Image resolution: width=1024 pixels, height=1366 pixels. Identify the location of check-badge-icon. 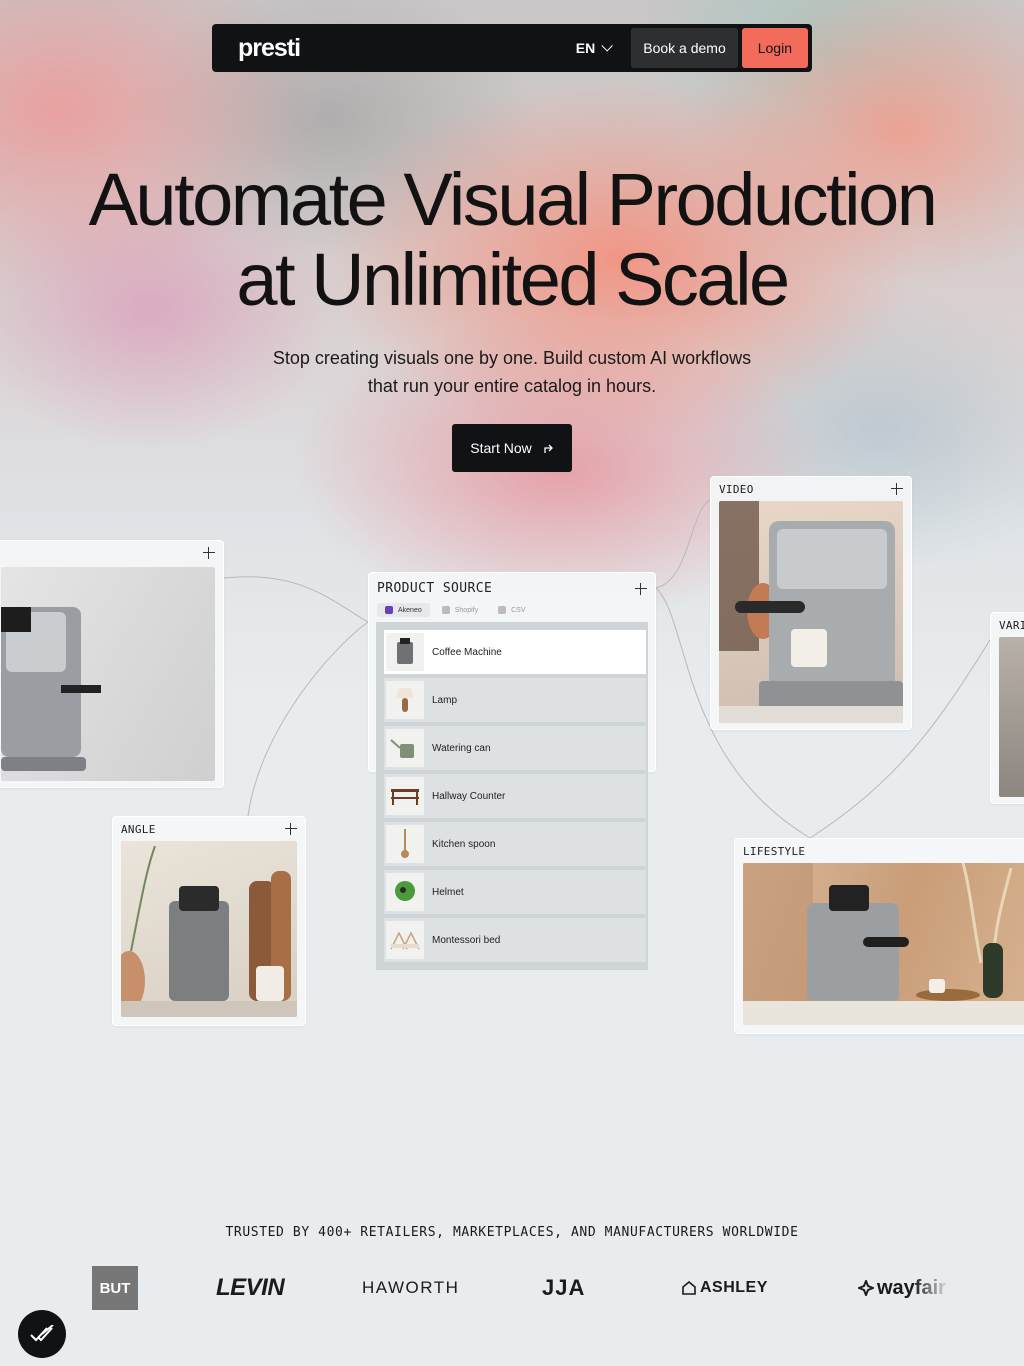
(42, 1333).